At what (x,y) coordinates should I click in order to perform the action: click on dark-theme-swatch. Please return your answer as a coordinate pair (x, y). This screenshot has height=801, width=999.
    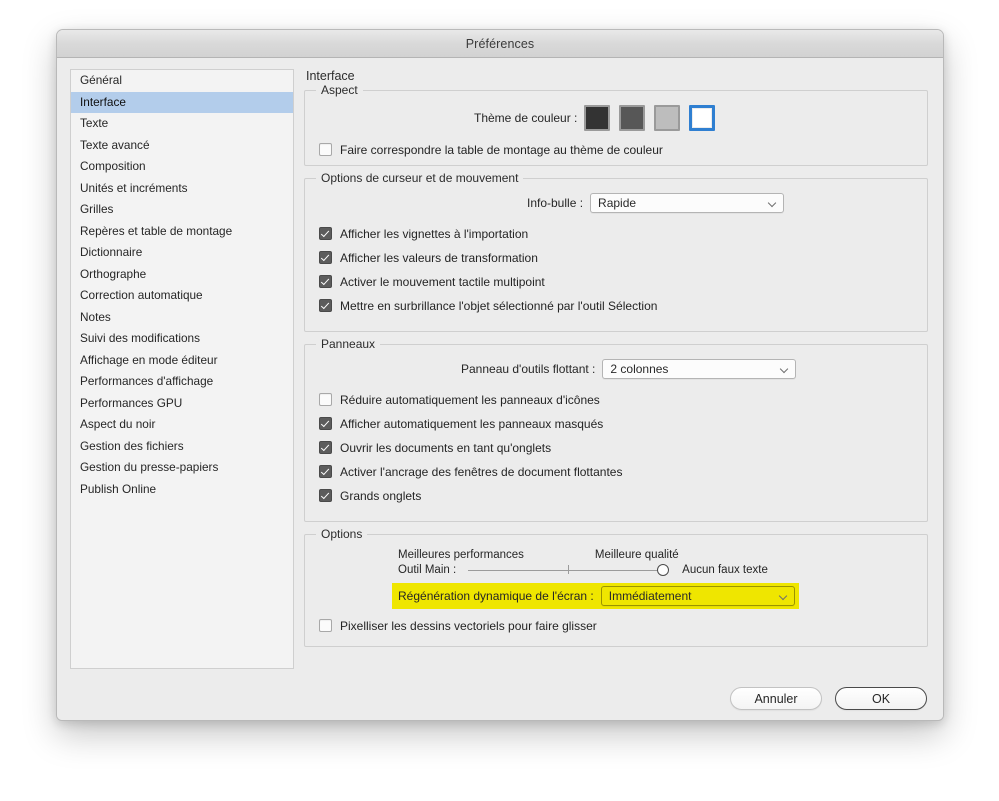
    Looking at the image, I should click on (597, 118).